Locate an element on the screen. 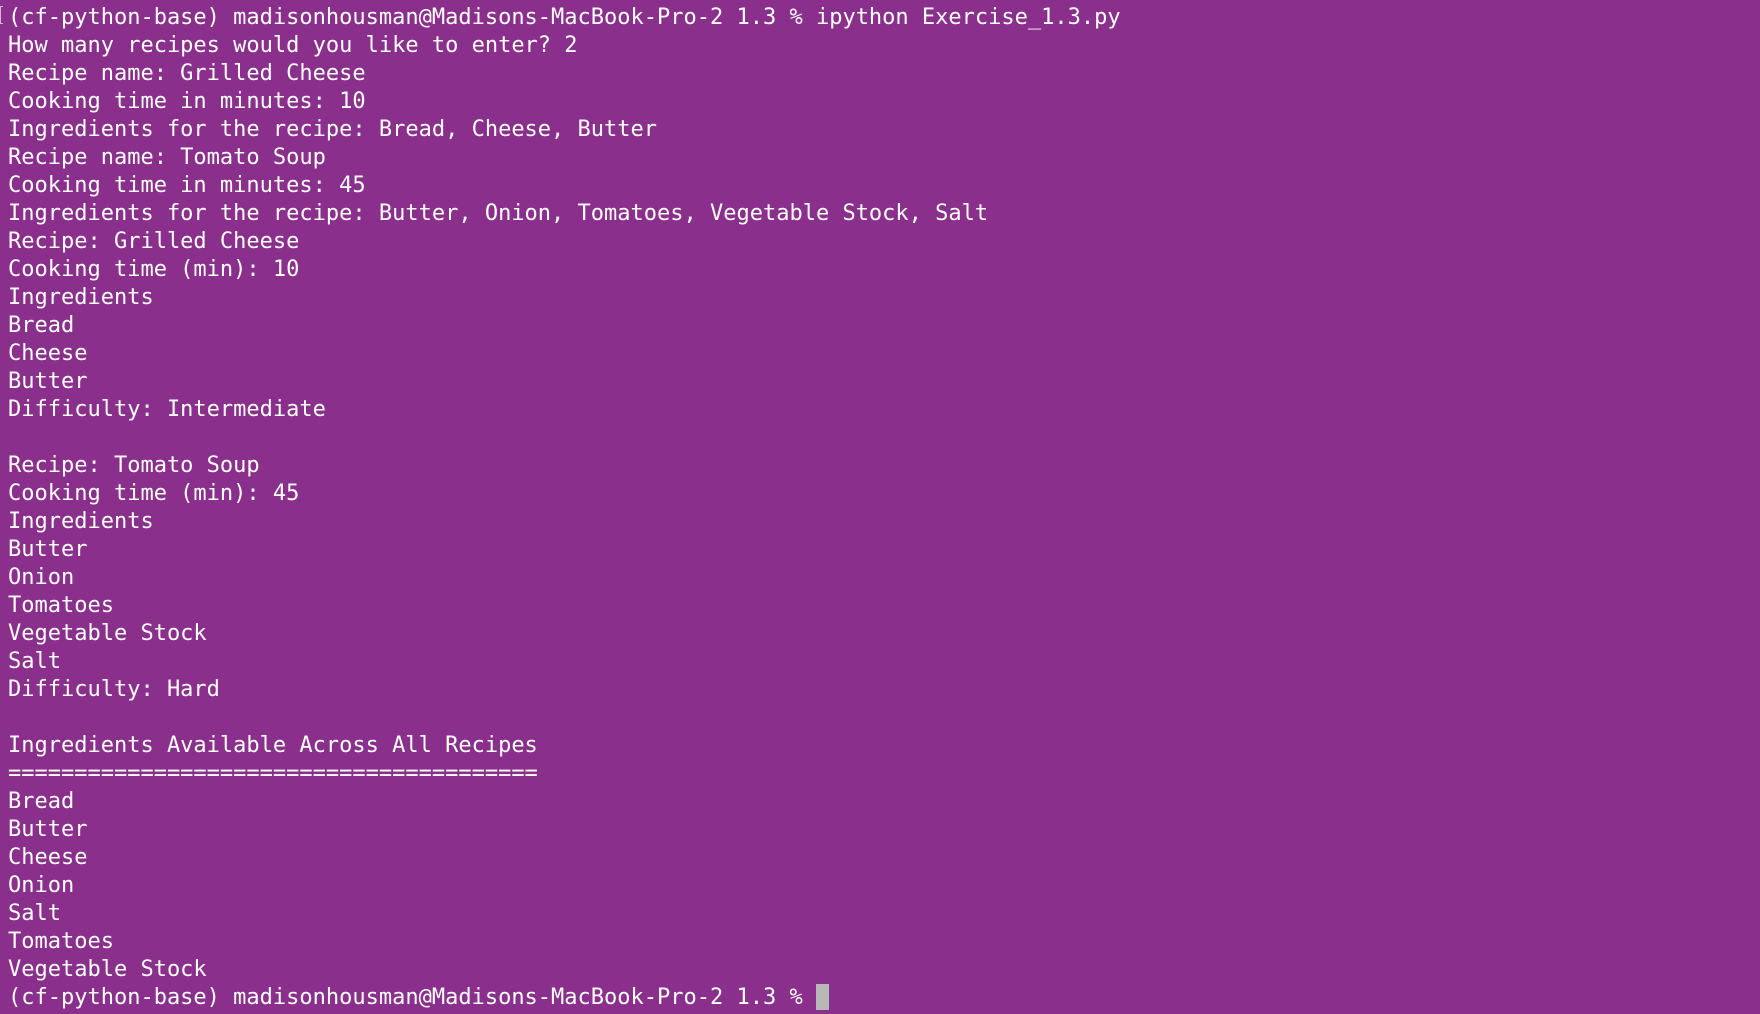  terminal-line: Recipe: Tomato Soup is located at coordinates (134, 465).